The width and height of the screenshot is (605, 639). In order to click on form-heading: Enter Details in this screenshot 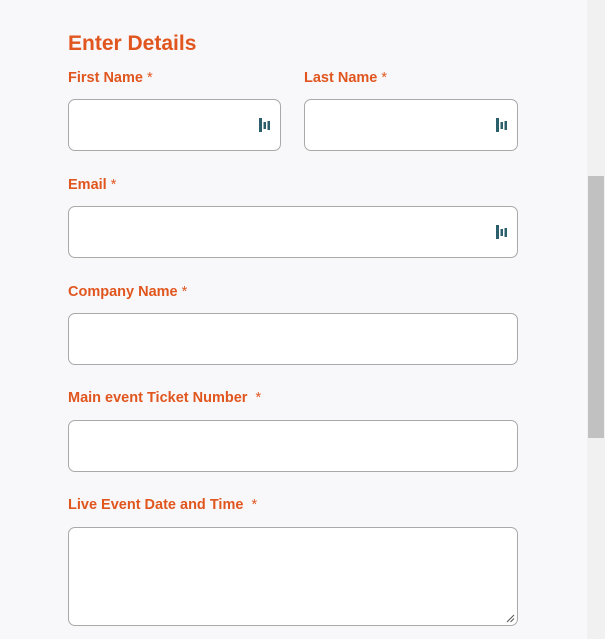, I will do `click(132, 43)`.